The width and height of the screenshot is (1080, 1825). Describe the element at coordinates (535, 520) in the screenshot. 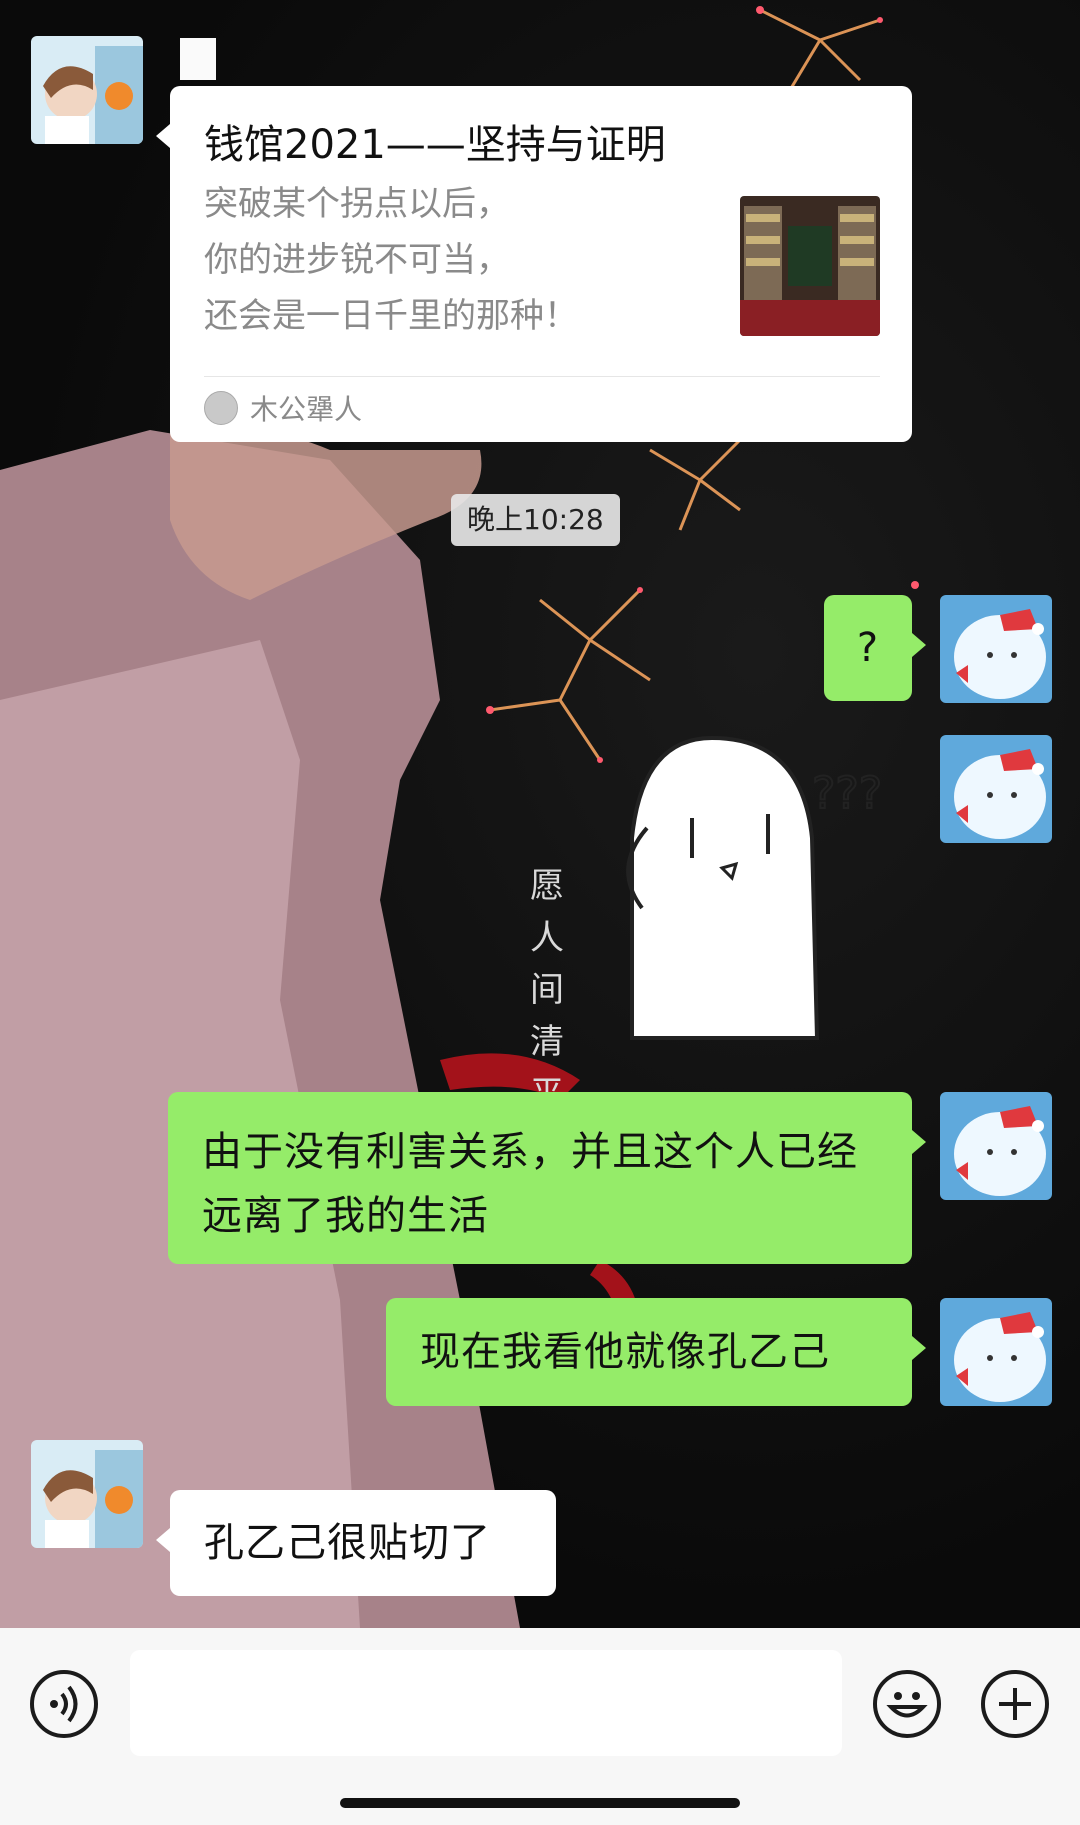

I see `message-timestamp: 晚上10:28` at that location.